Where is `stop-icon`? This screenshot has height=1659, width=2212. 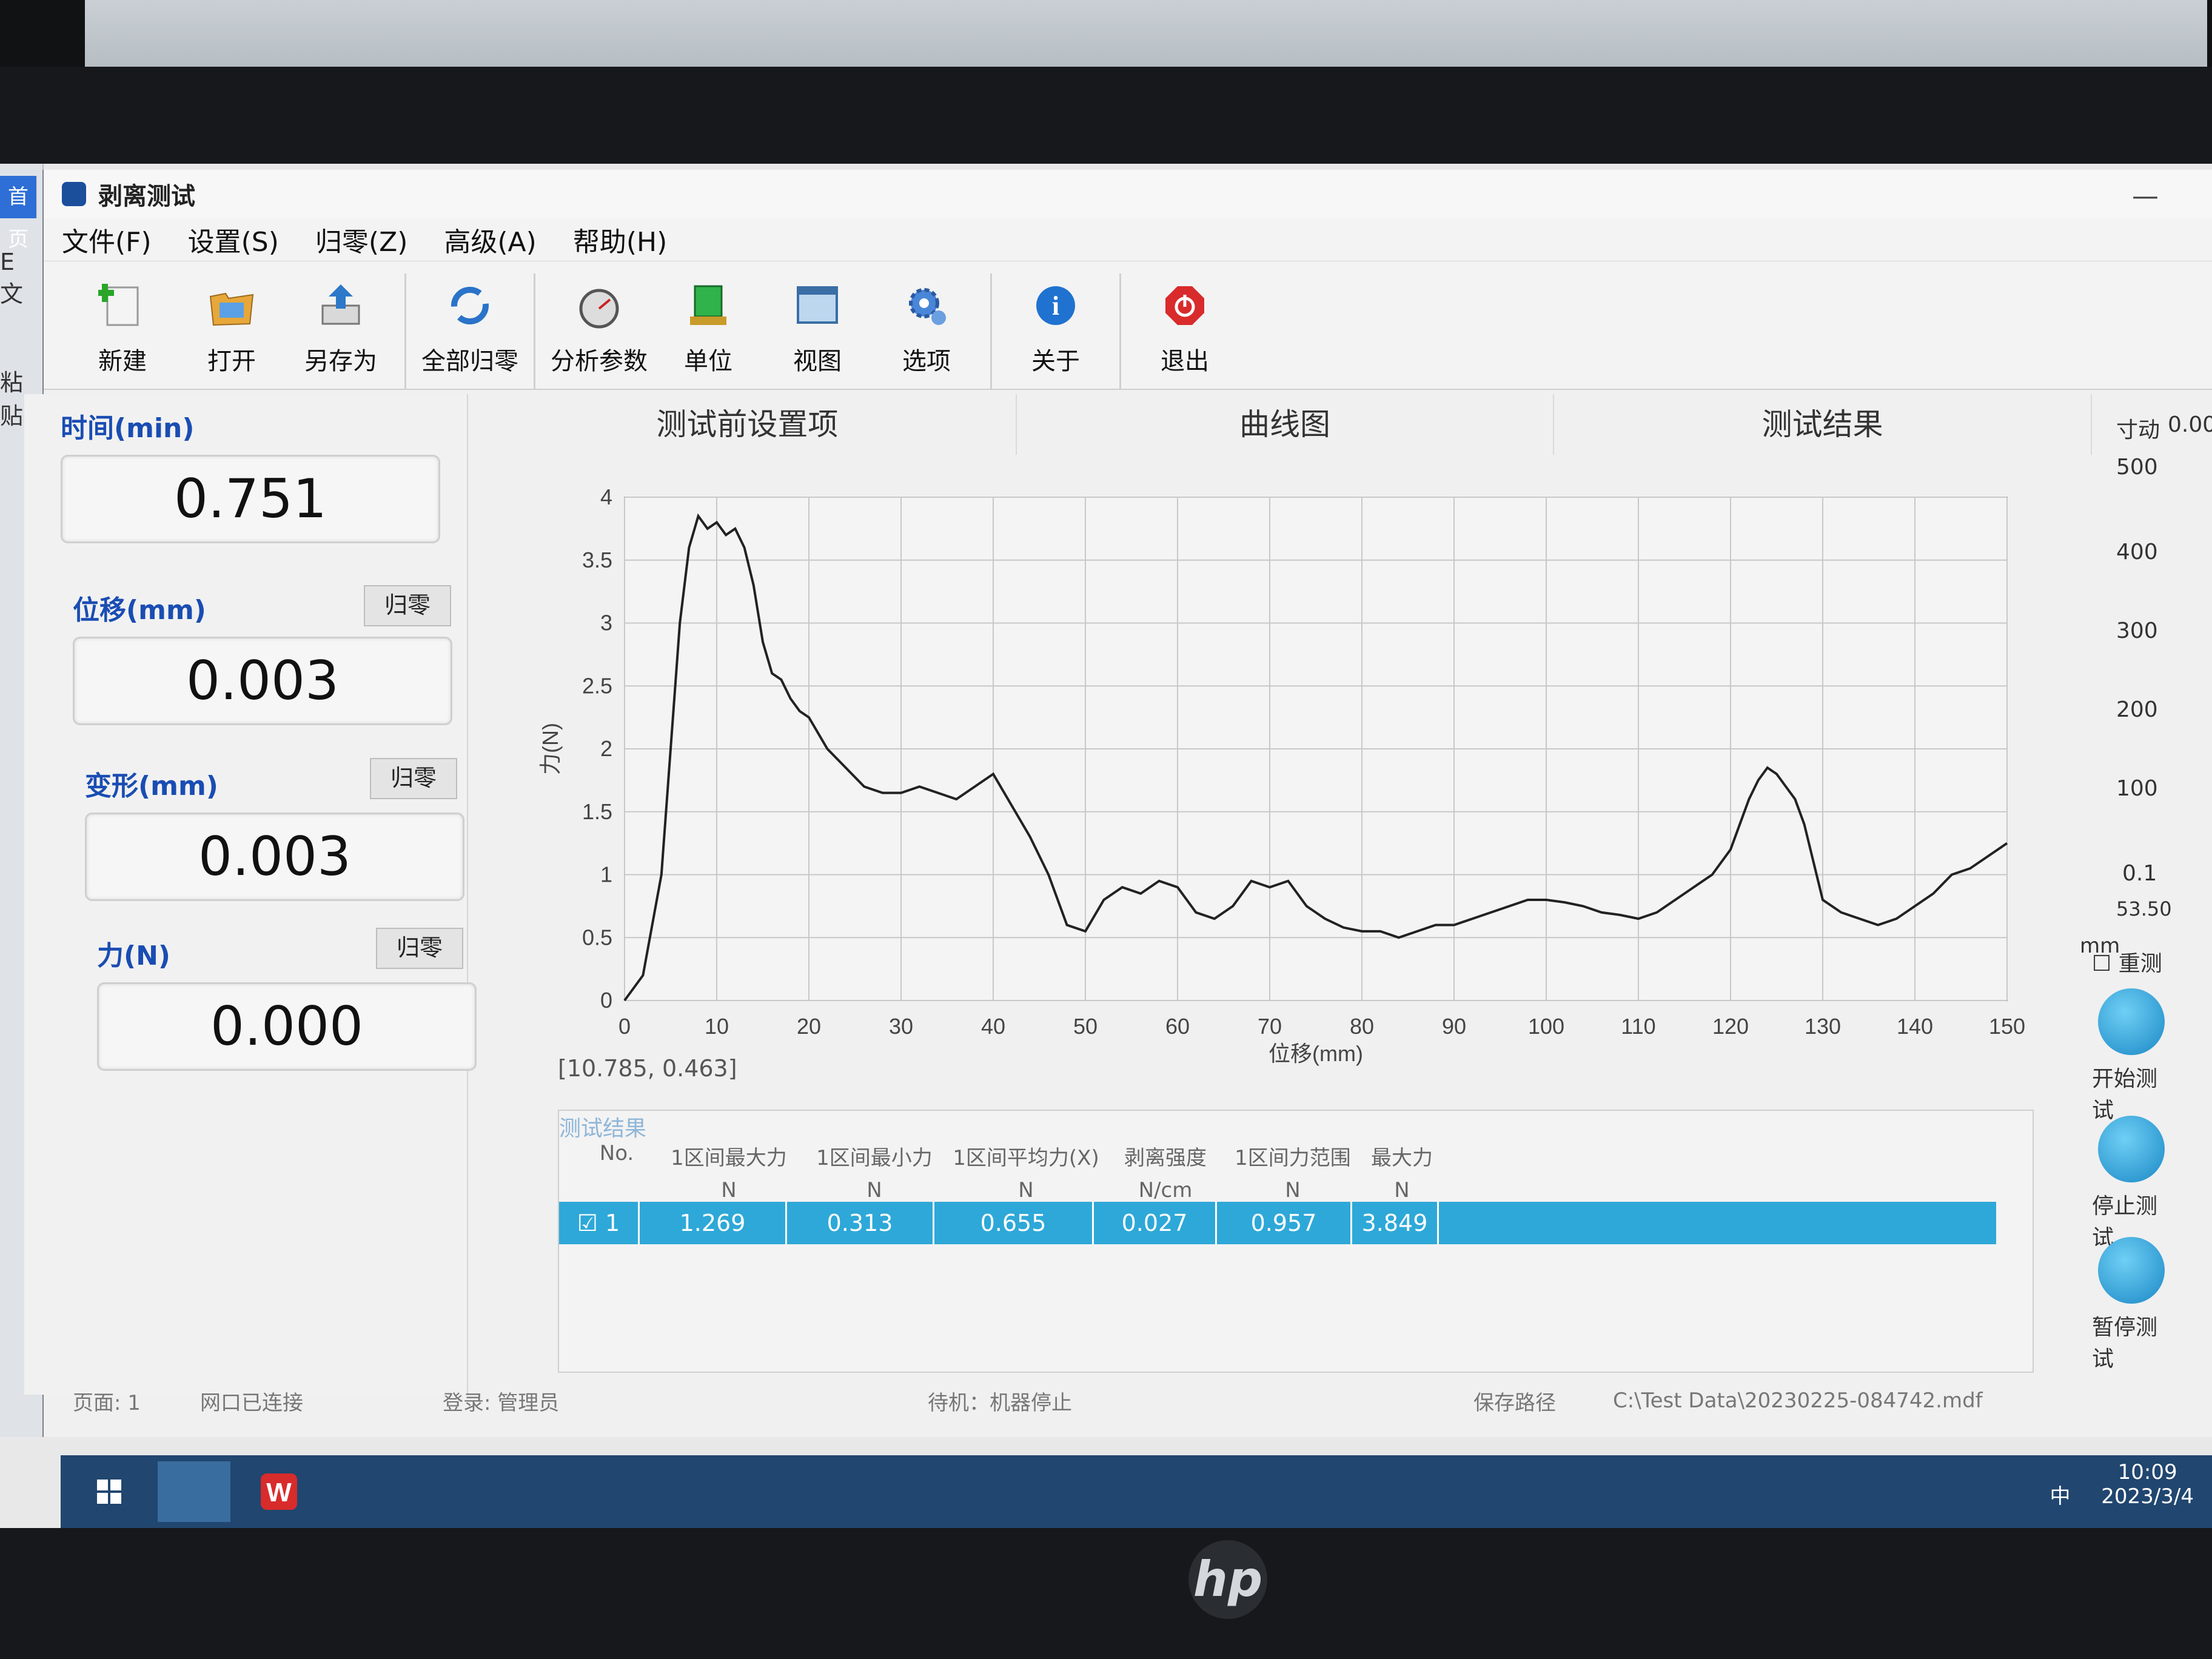
stop-icon is located at coordinates (2131, 1149).